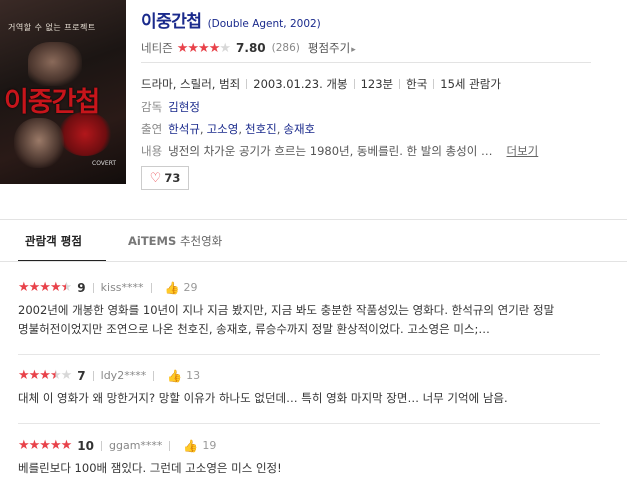 Image resolution: width=627 pixels, height=488 pixels. Describe the element at coordinates (417, 84) in the screenshot. I see `country: 한국` at that location.